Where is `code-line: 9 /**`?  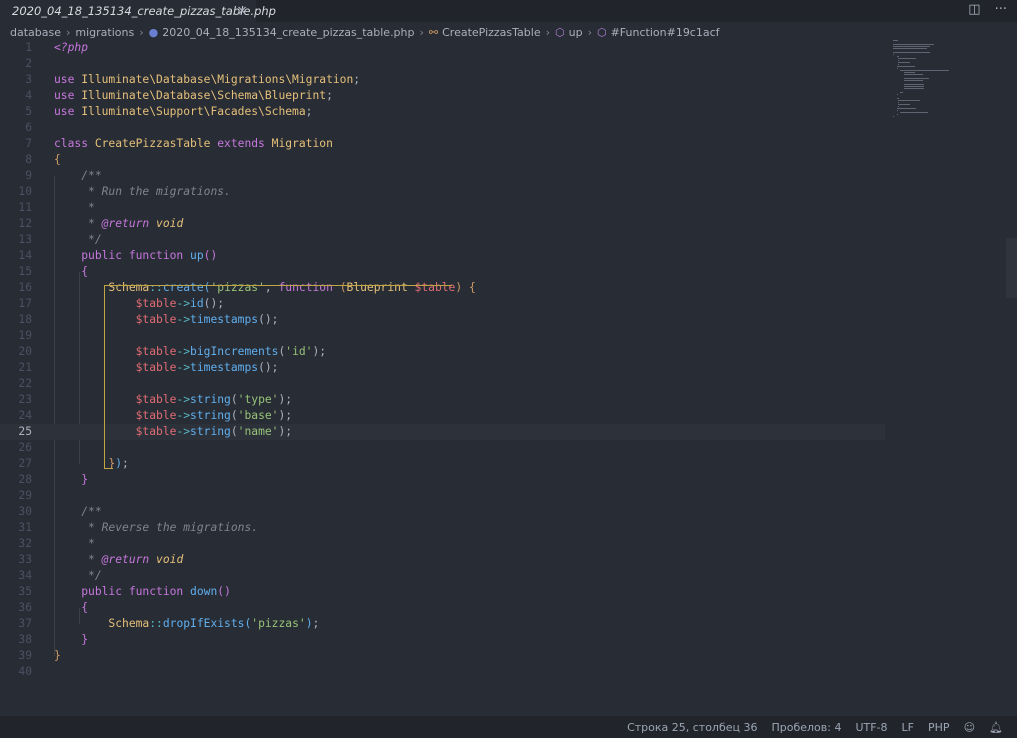
code-line: 9 /** is located at coordinates (442, 176).